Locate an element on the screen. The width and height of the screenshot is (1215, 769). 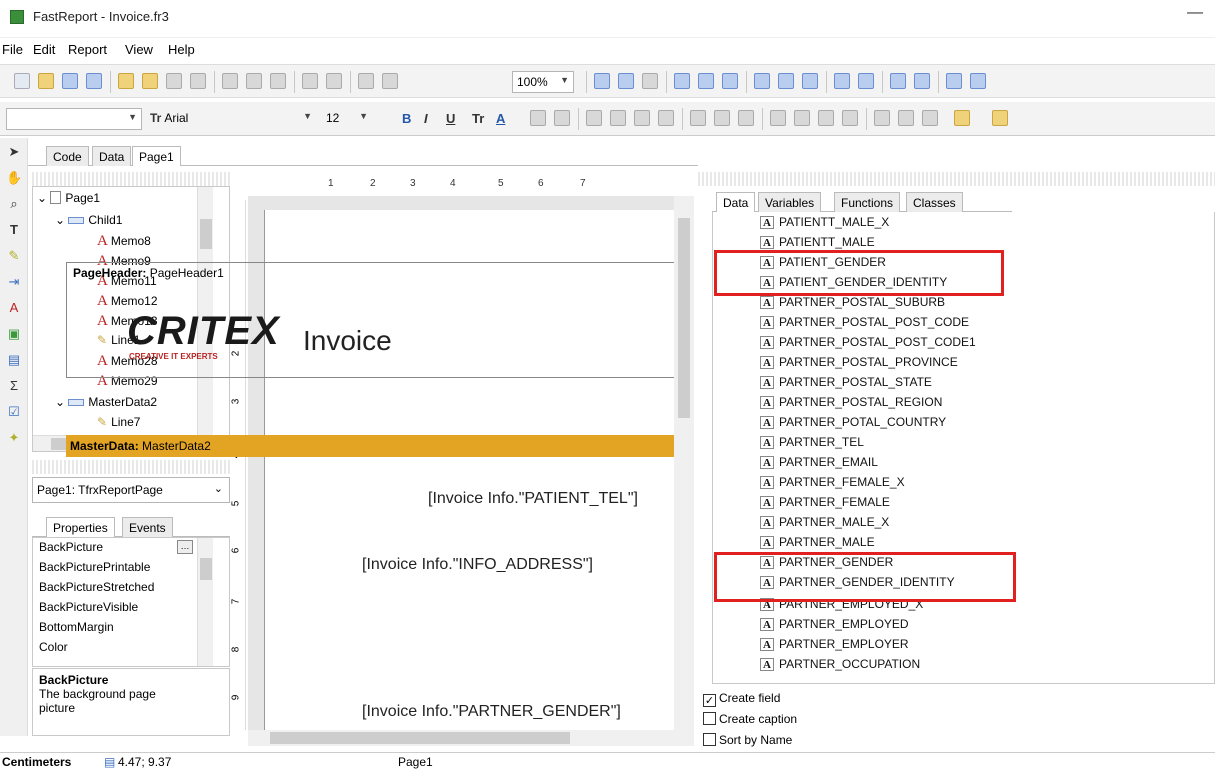
object-select: Page1: TfrxReportPage ⌄ is located at coordinates (131, 490).